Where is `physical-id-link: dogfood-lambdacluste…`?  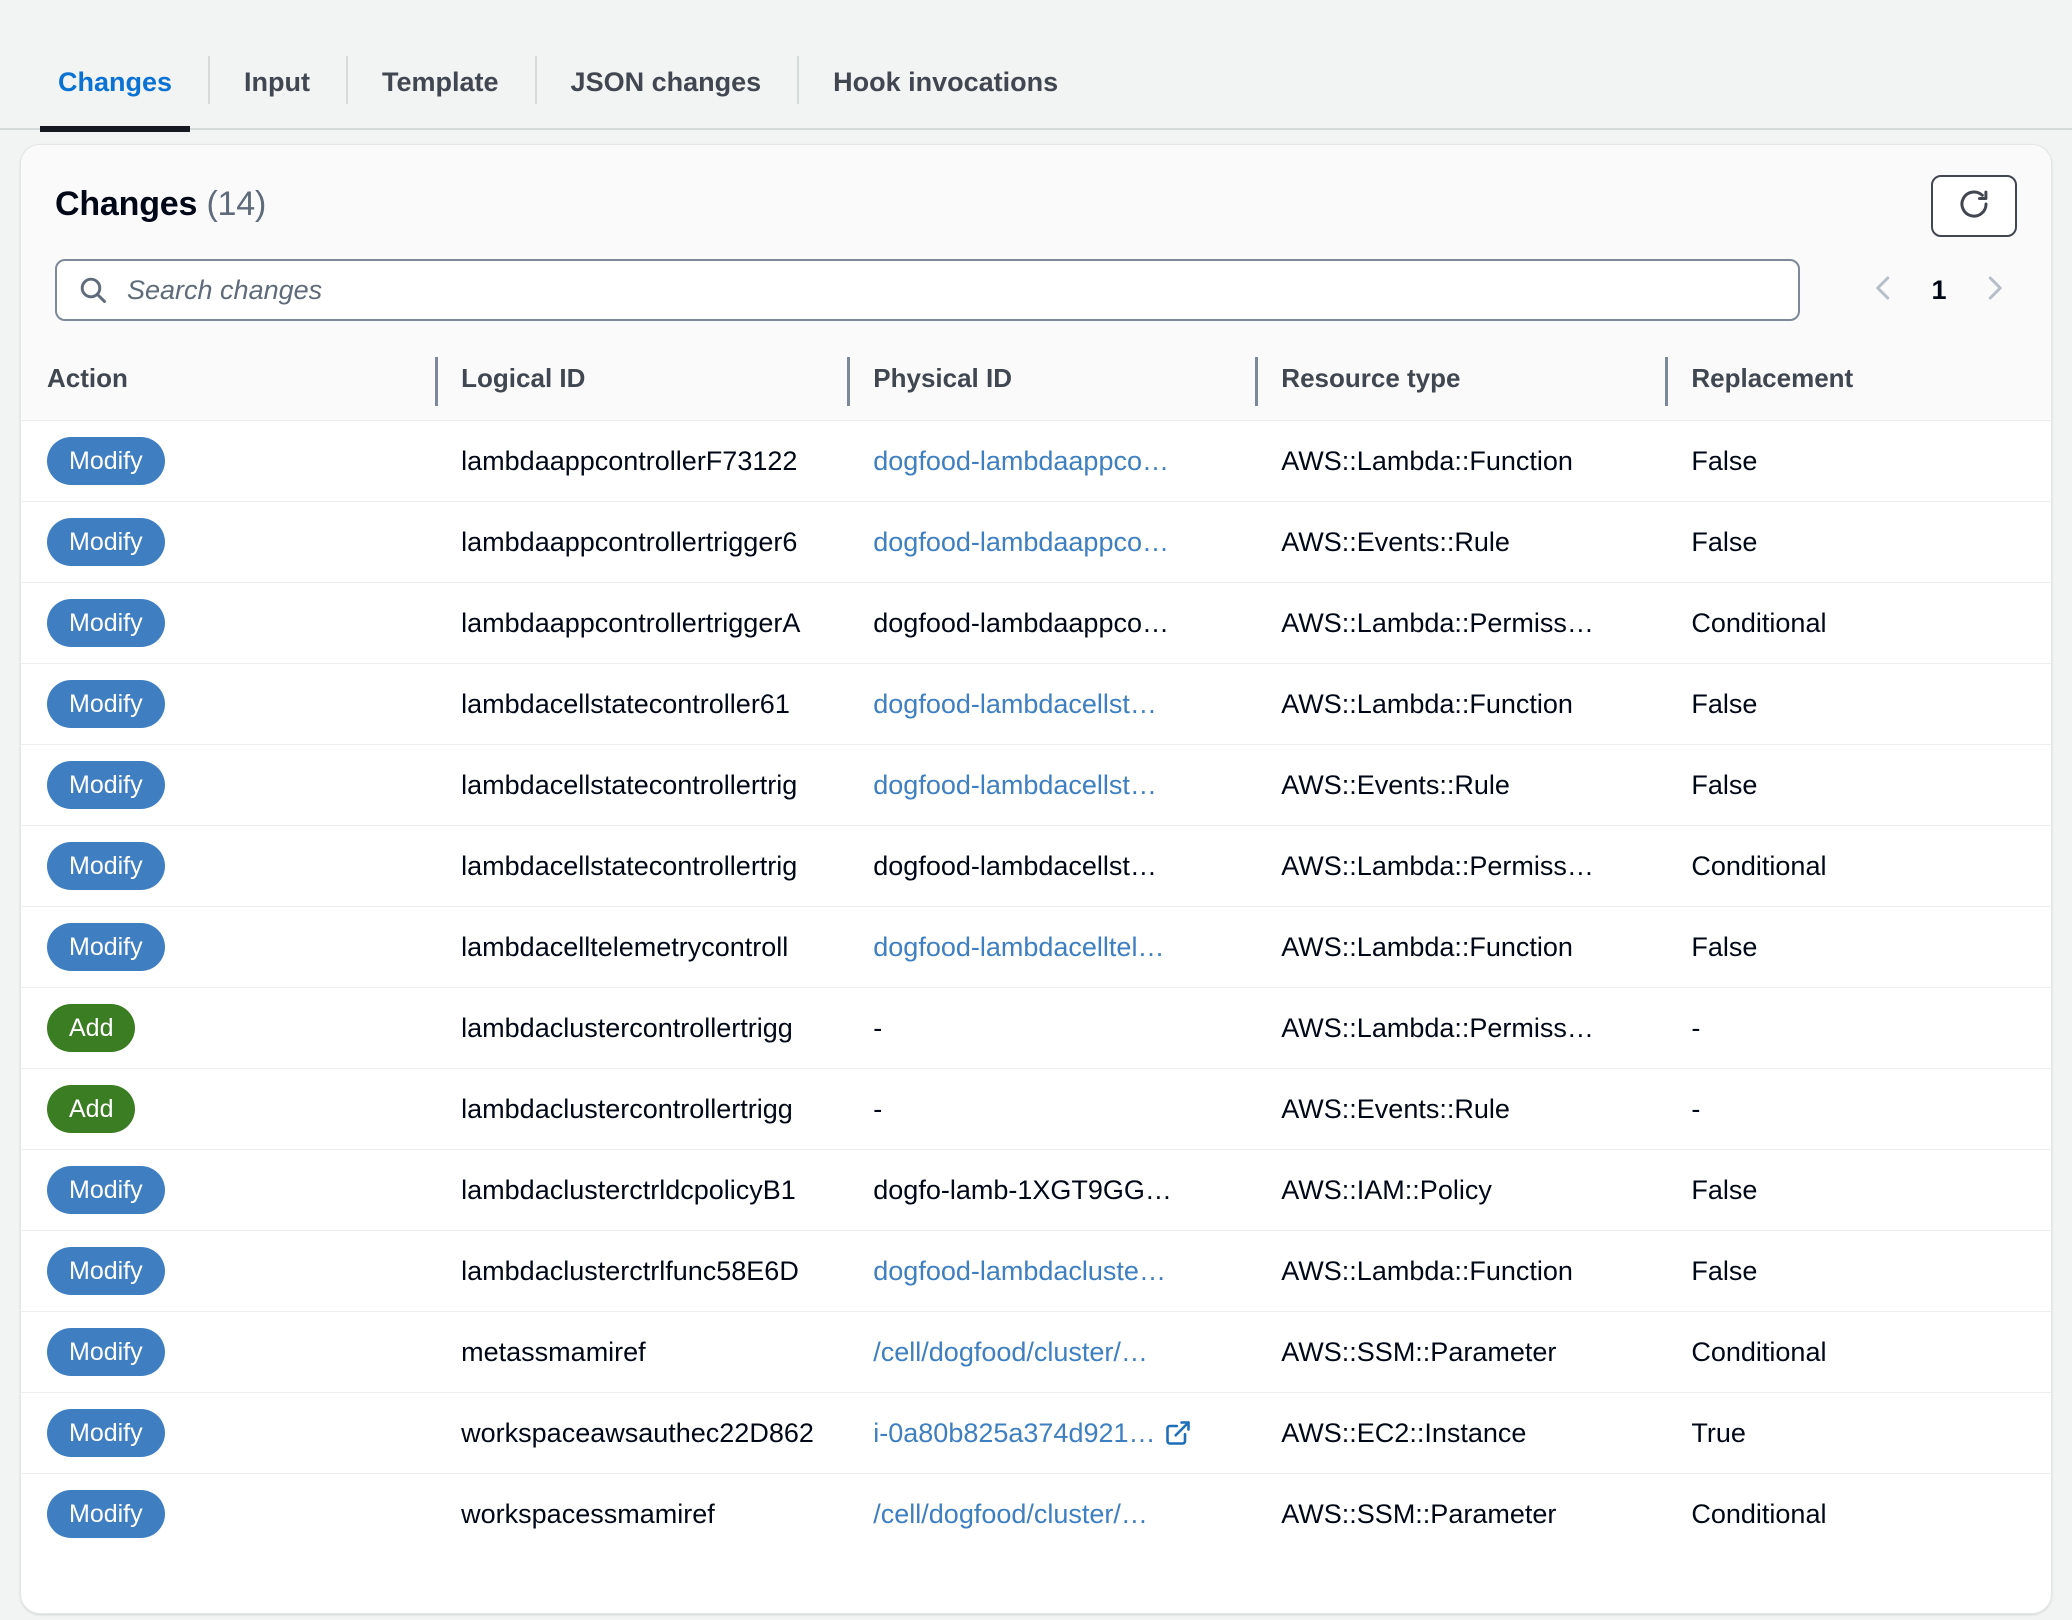
physical-id-link: dogfood-lambdacluste… is located at coordinates (1019, 1271).